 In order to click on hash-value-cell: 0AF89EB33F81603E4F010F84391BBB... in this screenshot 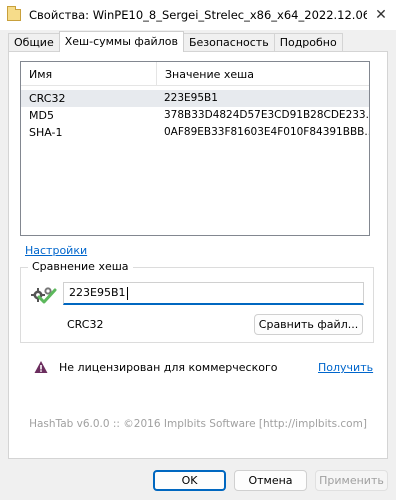, I will do `click(266, 132)`.